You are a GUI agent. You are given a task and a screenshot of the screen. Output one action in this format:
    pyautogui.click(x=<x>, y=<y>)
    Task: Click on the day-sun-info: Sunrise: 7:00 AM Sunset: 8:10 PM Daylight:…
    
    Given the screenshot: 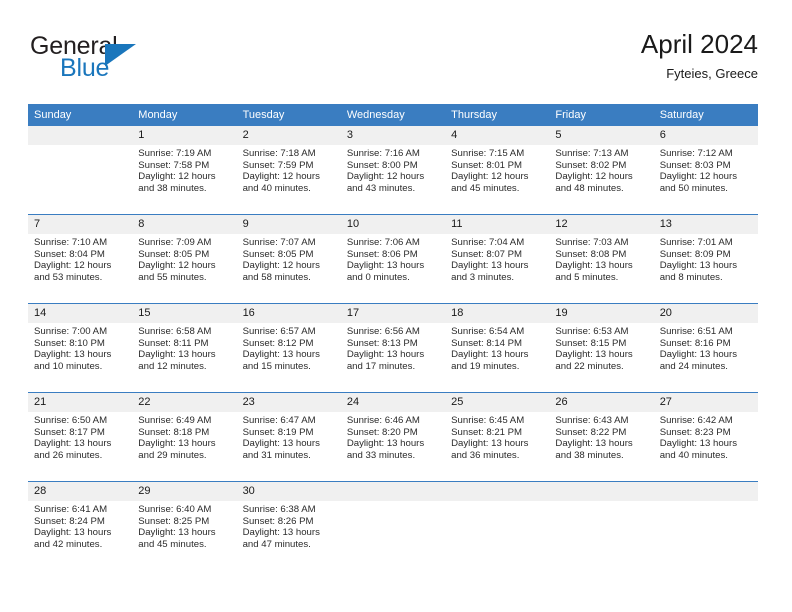 What is the action you would take?
    pyautogui.click(x=80, y=347)
    